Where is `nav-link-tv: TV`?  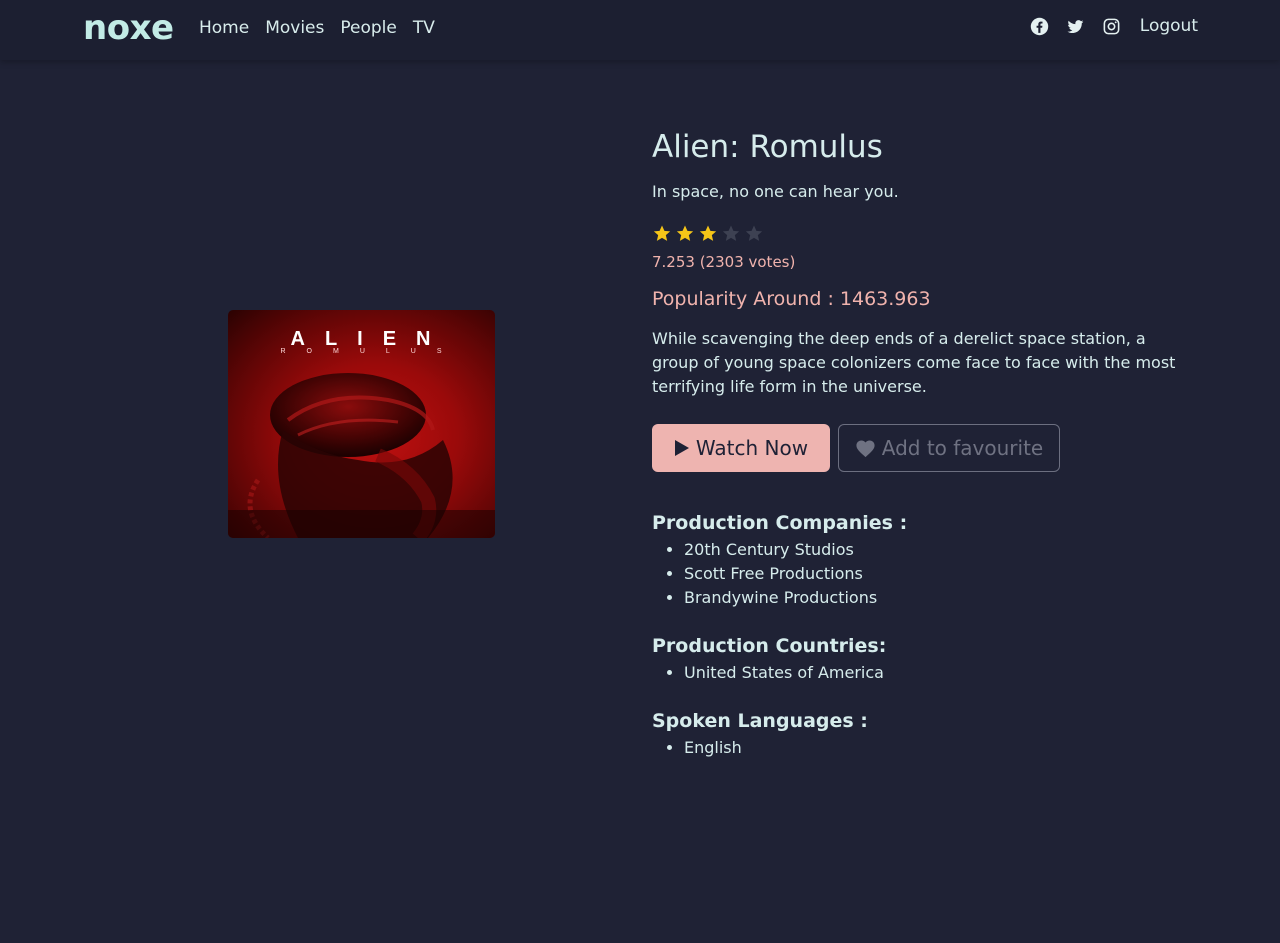
nav-link-tv: TV is located at coordinates (424, 28).